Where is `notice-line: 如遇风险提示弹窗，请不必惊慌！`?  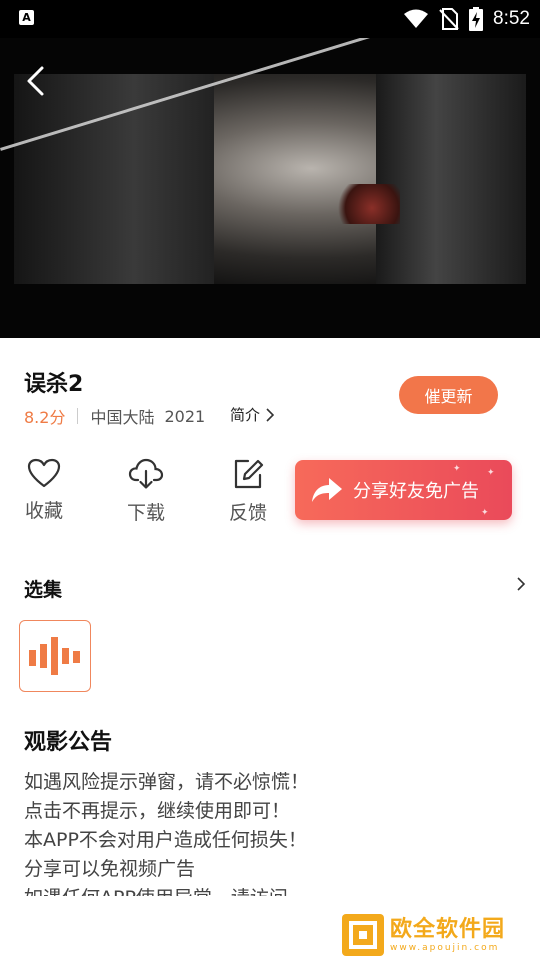 notice-line: 如遇风险提示弹窗，请不必惊慌！ is located at coordinates (167, 782).